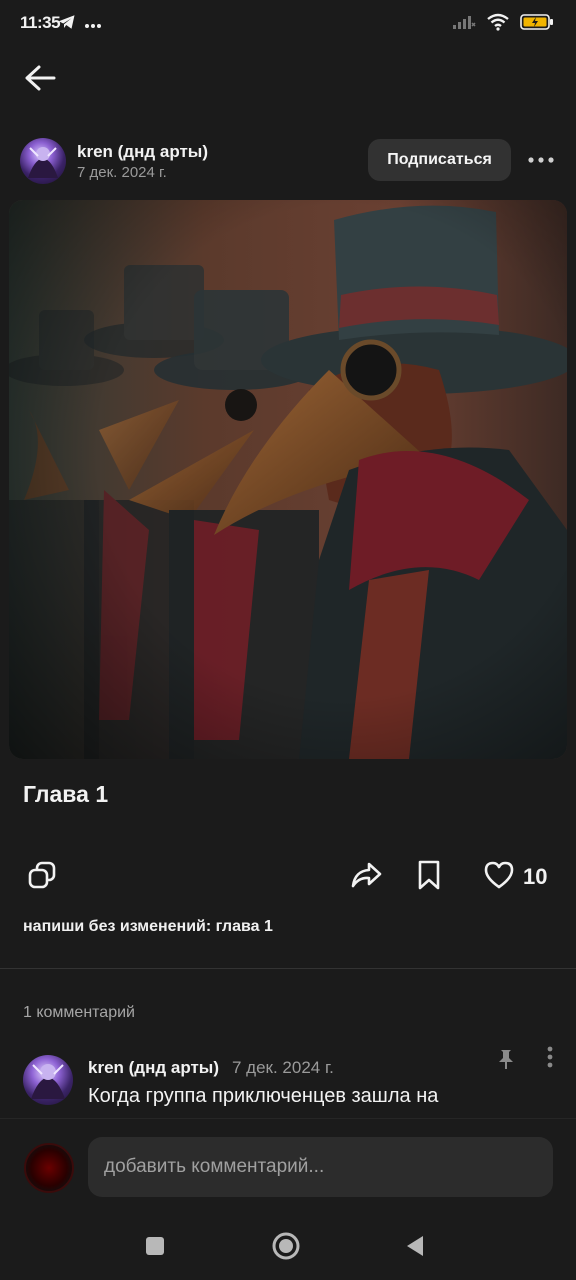  What do you see at coordinates (498, 24) in the screenshot?
I see `wifi-icon` at bounding box center [498, 24].